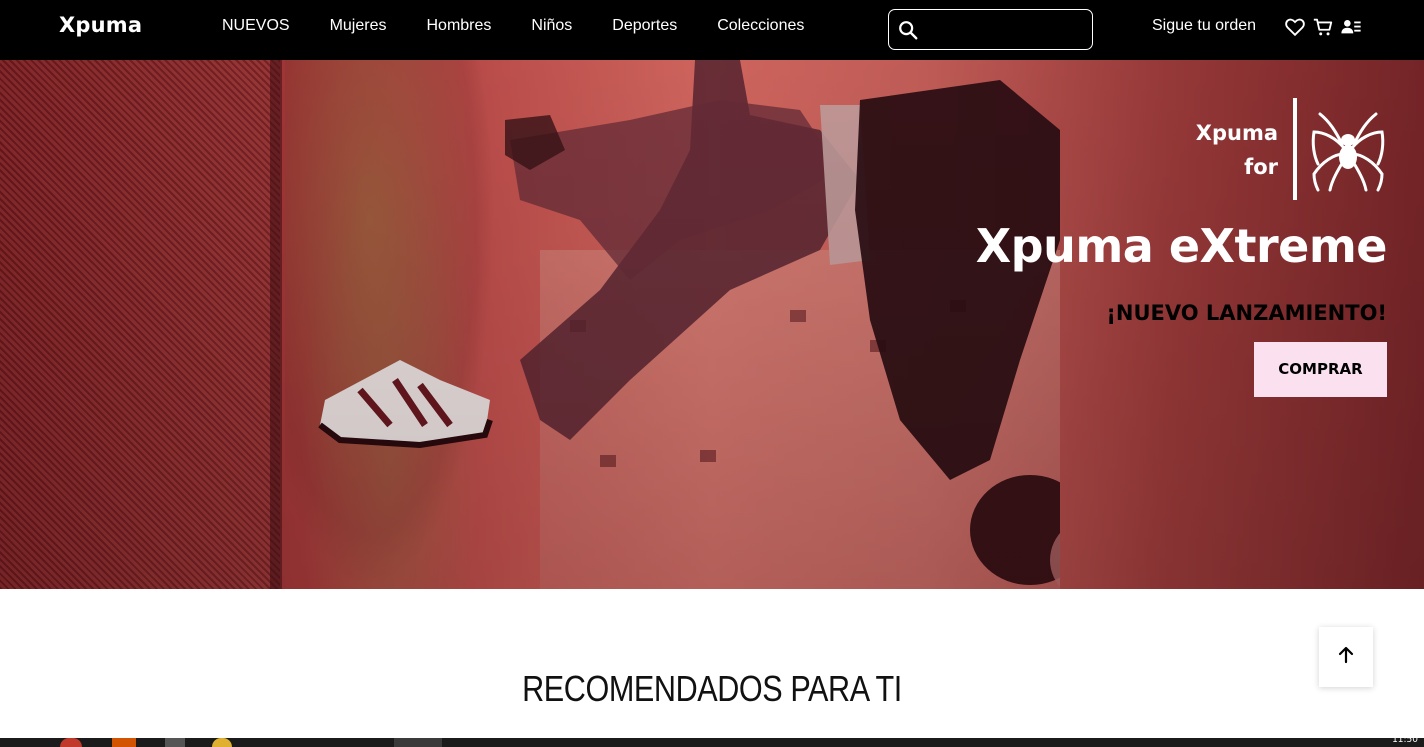  What do you see at coordinates (358, 26) in the screenshot?
I see `nav-link-mujeres: Mujeres` at bounding box center [358, 26].